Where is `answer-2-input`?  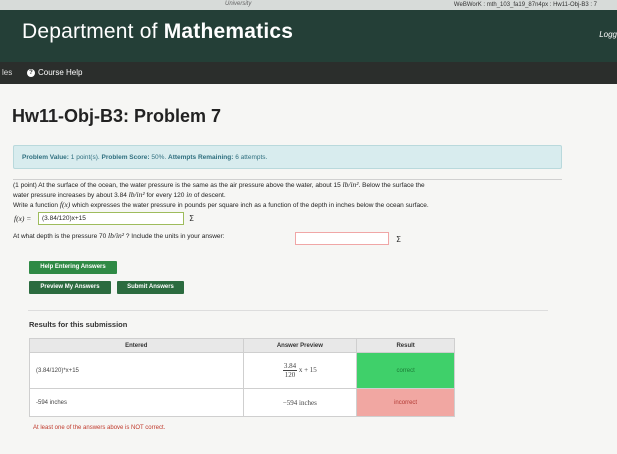
answer-2-input is located at coordinates (342, 238).